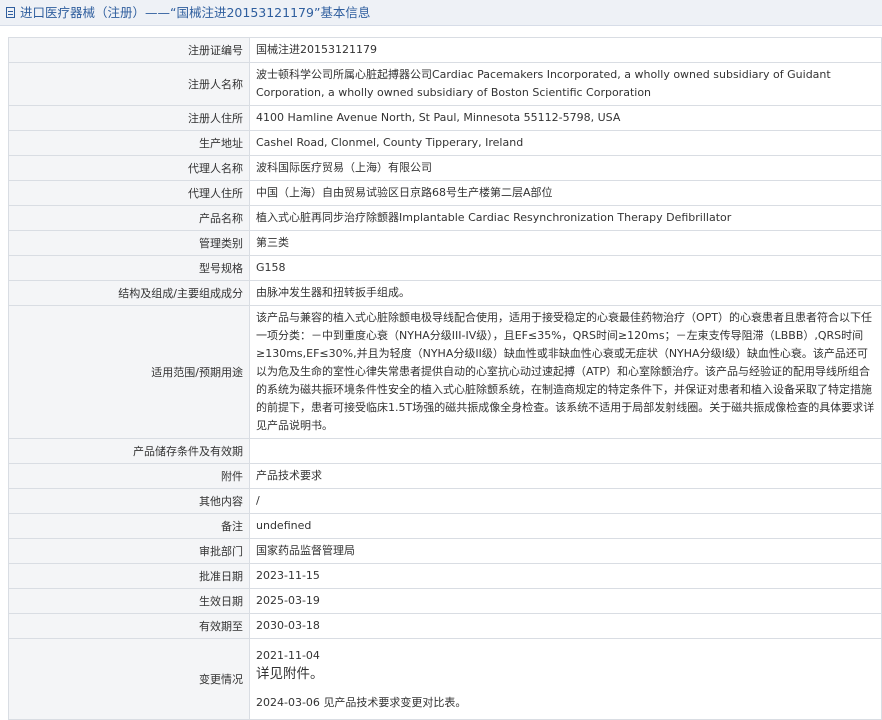 The height and width of the screenshot is (720, 882). What do you see at coordinates (288, 655) in the screenshot?
I see `change-date: 2021-11-04` at bounding box center [288, 655].